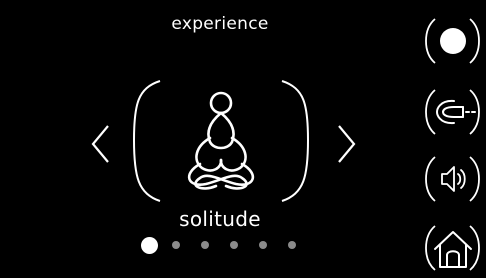 Image resolution: width=486 pixels, height=278 pixels. I want to click on right-bracket, so click(295, 141).